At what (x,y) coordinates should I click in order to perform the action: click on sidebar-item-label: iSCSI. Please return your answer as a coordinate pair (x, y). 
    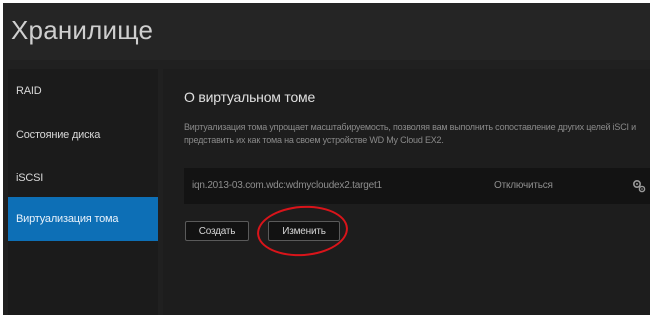
    Looking at the image, I should click on (30, 178).